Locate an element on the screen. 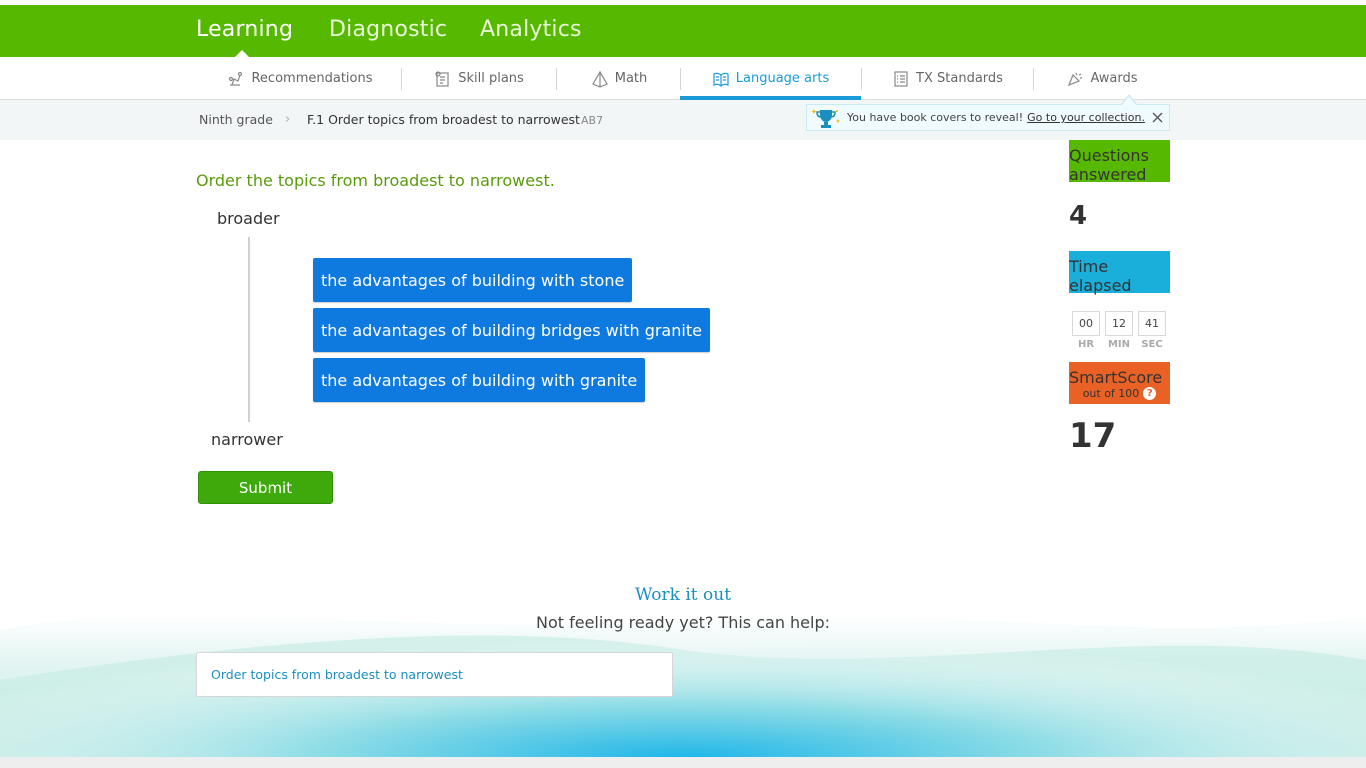  time-hours-label: HR is located at coordinates (1086, 344).